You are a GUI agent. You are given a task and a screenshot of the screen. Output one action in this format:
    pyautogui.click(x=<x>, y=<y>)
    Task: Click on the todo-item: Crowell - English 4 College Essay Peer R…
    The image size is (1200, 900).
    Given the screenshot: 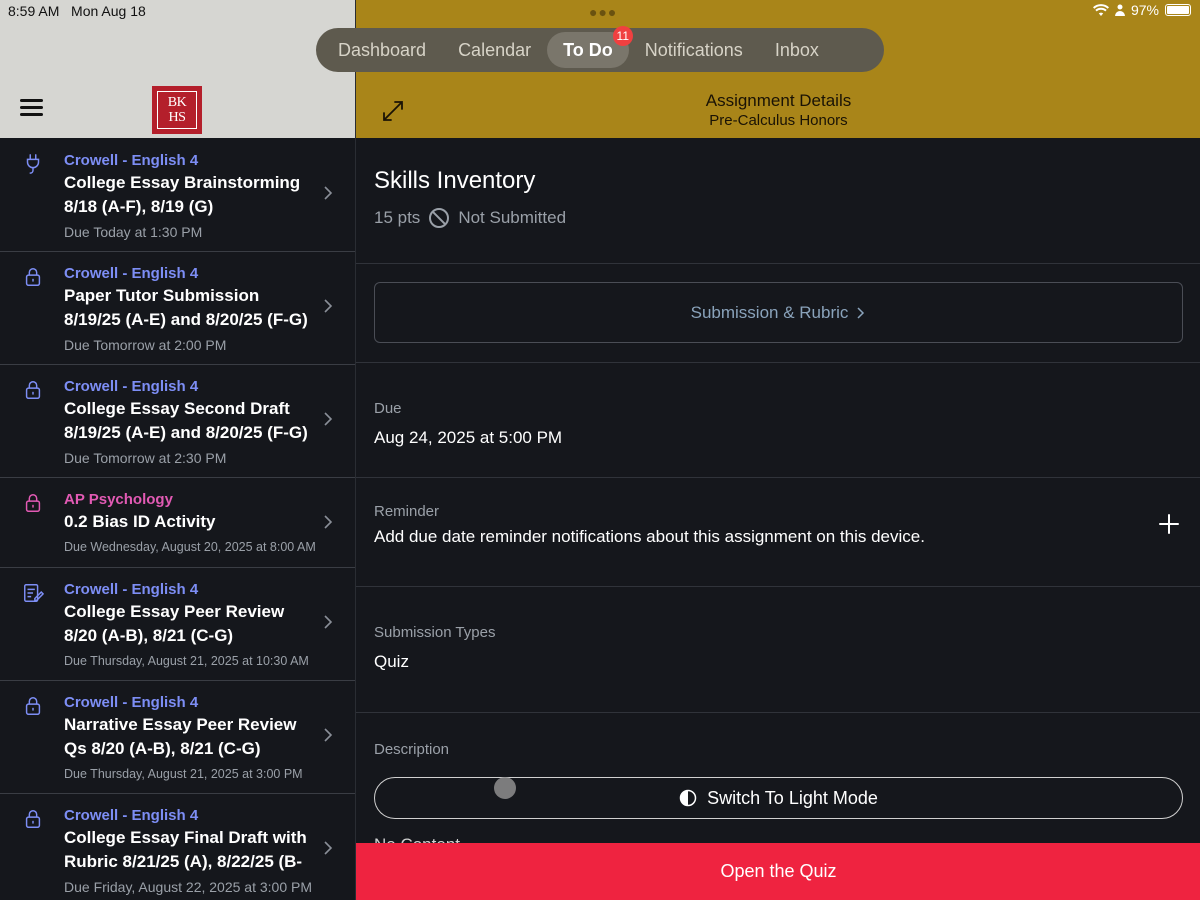 What is the action you would take?
    pyautogui.click(x=177, y=624)
    